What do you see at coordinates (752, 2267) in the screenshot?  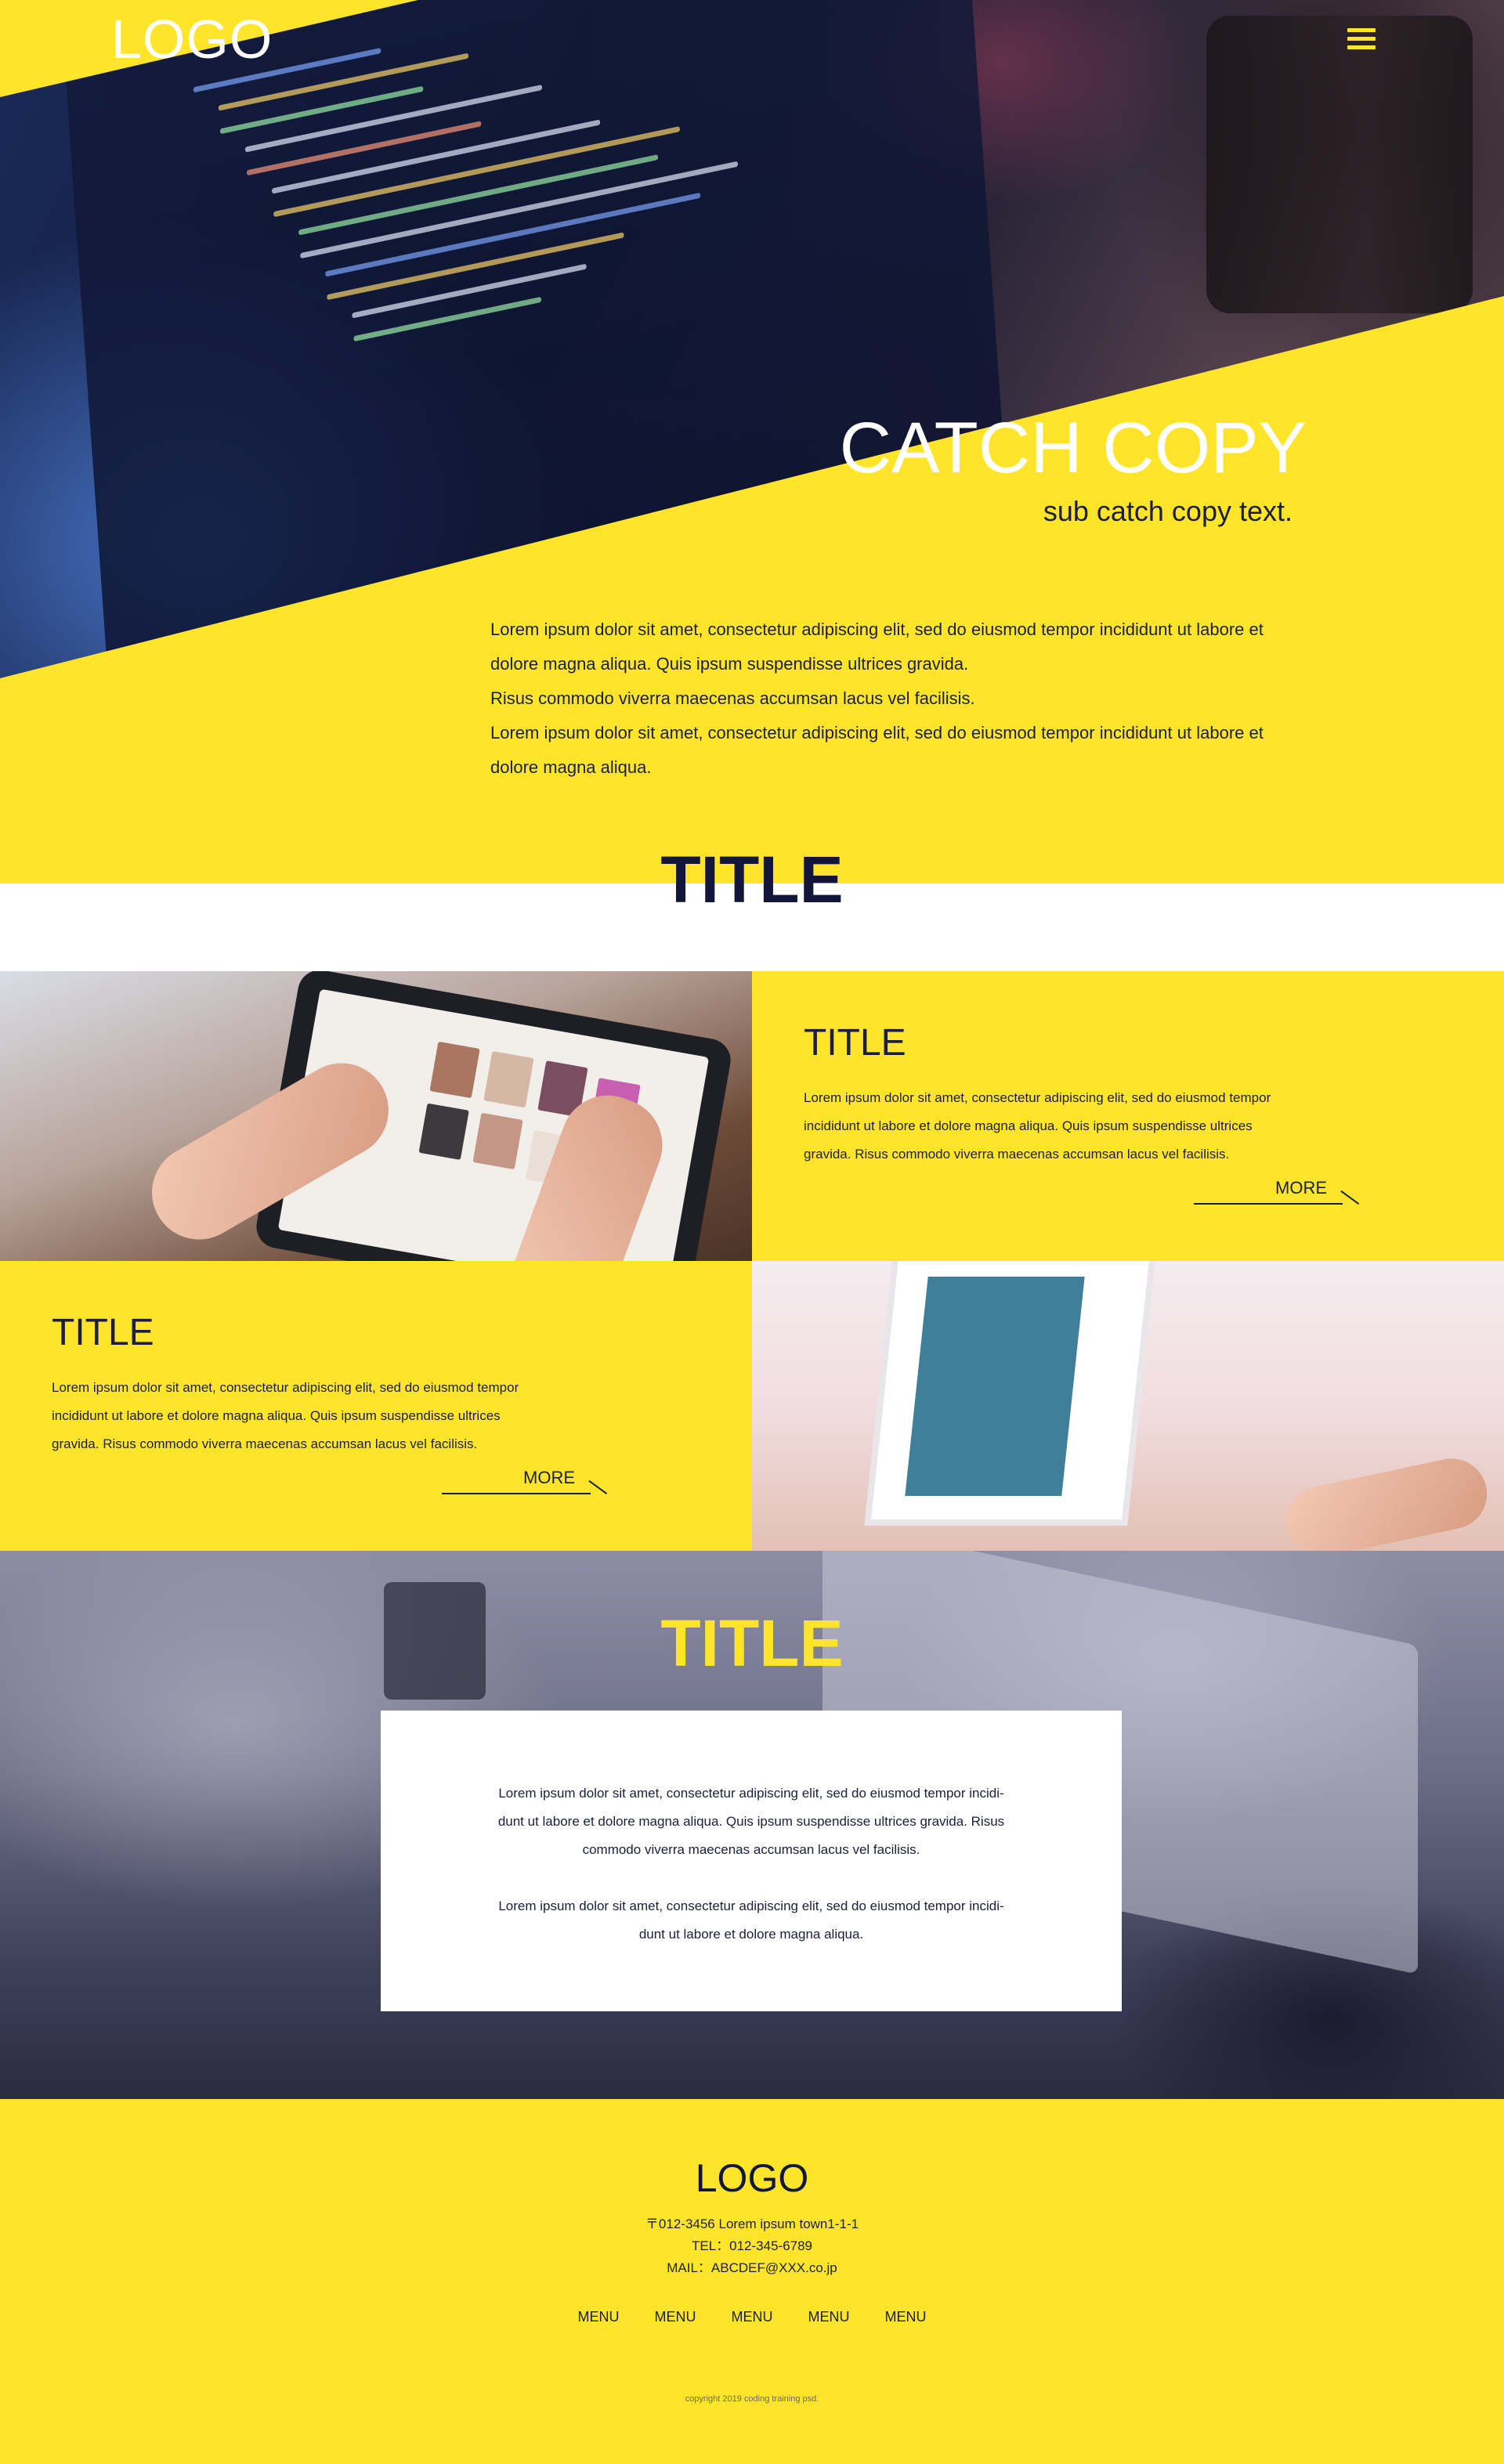 I see `footer-mail: MAIL：ABCDEF@XXX.co.jp` at bounding box center [752, 2267].